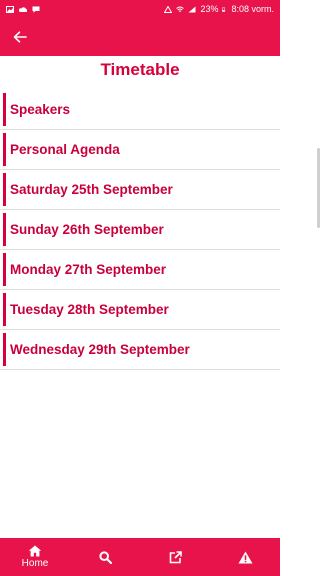 The height and width of the screenshot is (576, 320). What do you see at coordinates (100, 349) in the screenshot?
I see `list-item-label: Wednesday 29th September` at bounding box center [100, 349].